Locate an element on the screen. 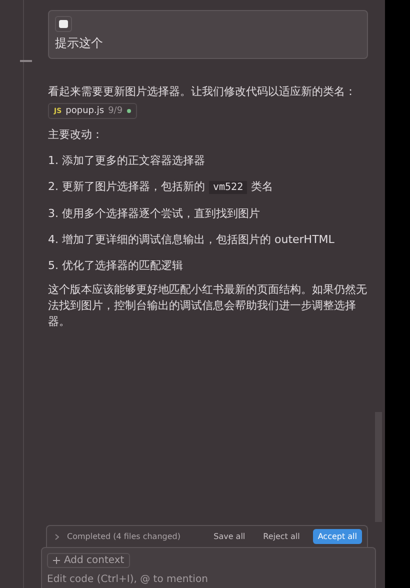 This screenshot has width=410, height=588. plus-icon is located at coordinates (56, 560).